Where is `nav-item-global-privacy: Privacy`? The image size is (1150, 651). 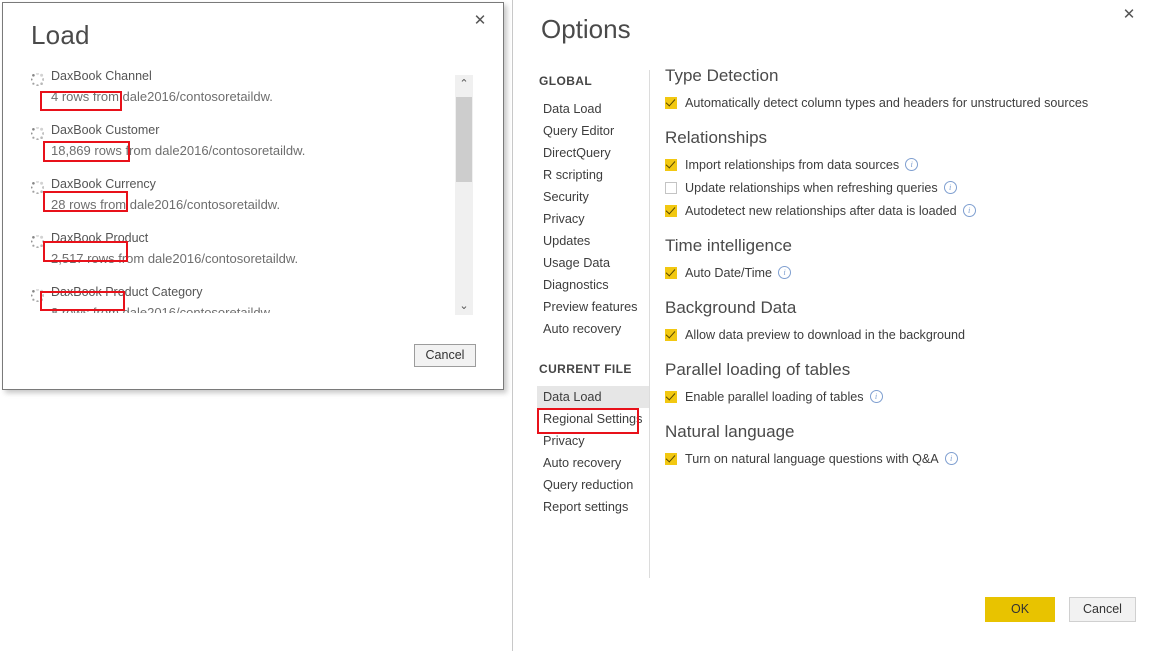 nav-item-global-privacy: Privacy is located at coordinates (593, 219).